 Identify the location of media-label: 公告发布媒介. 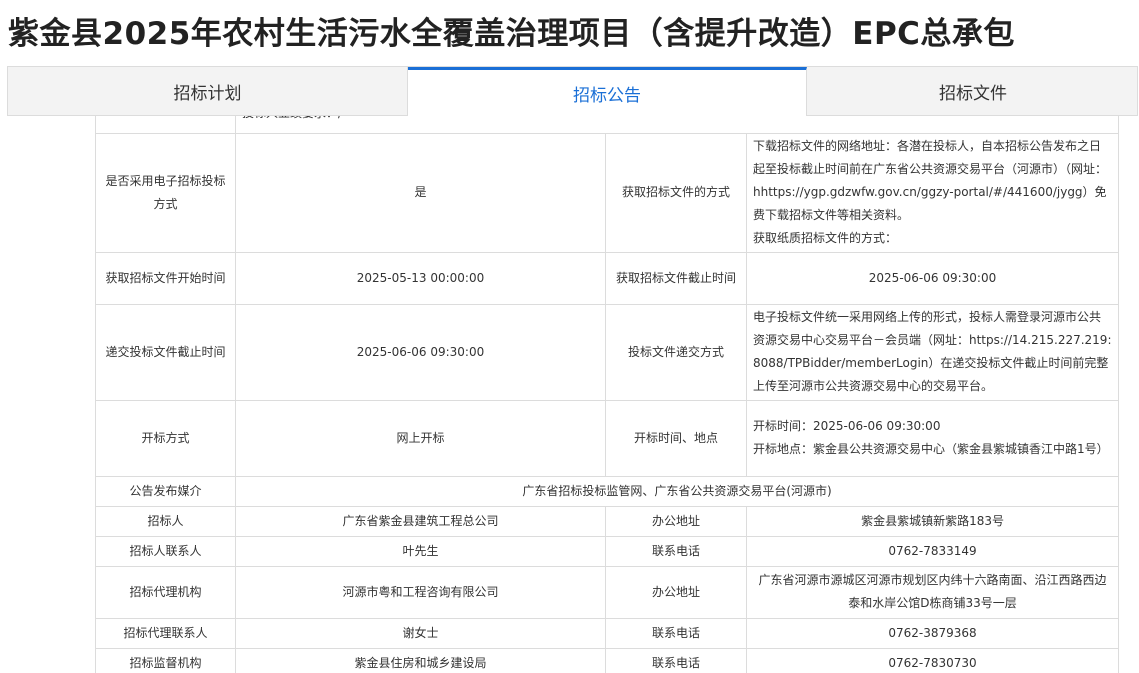
(165, 491).